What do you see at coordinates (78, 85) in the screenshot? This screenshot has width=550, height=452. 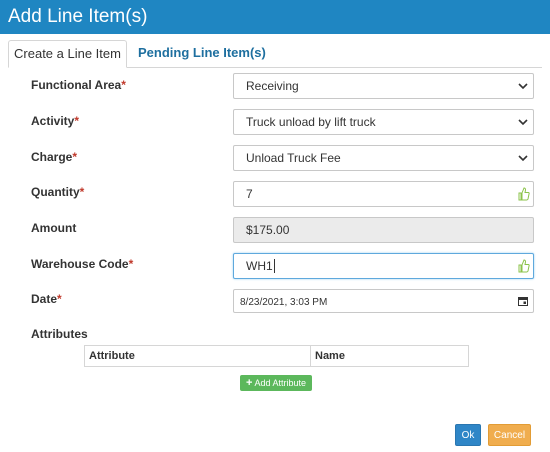 I see `functional-area-label: Functional Area*` at bounding box center [78, 85].